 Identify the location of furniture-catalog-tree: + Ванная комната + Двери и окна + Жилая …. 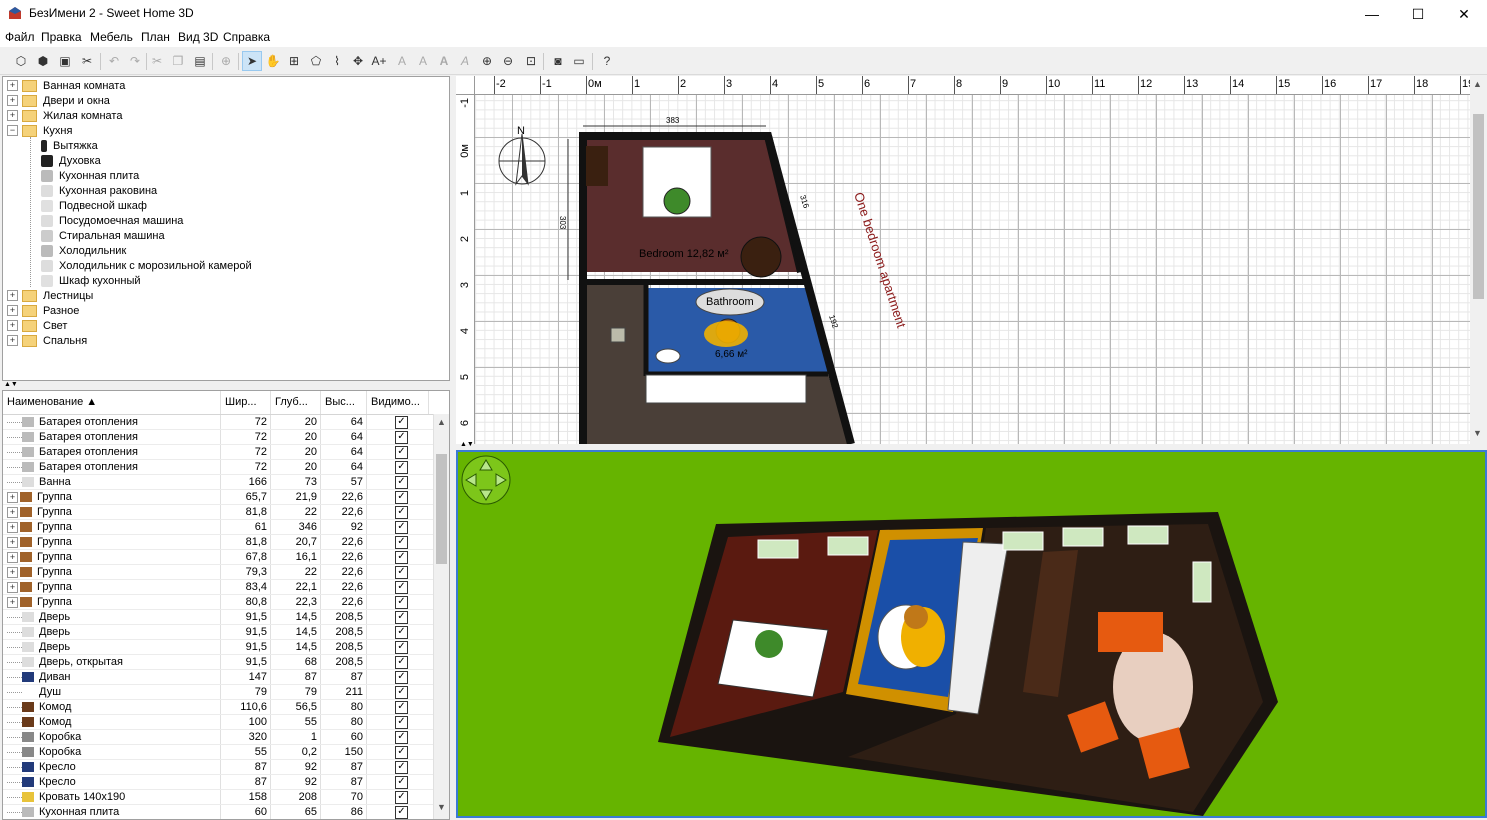
(226, 228).